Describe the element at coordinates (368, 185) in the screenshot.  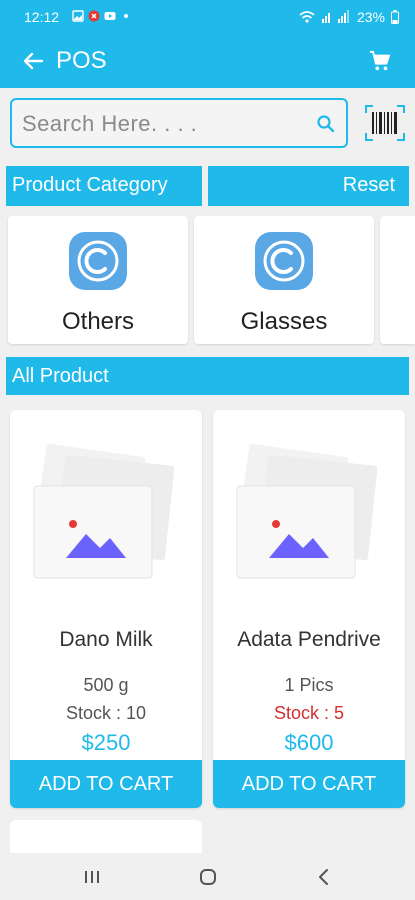
I see `reset-label: Reset` at that location.